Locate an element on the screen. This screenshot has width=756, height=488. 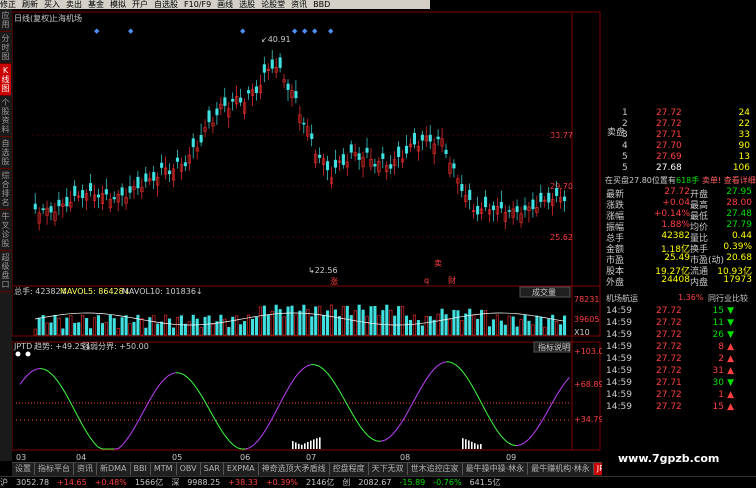
ask-volume: 24 is located at coordinates (744, 113).